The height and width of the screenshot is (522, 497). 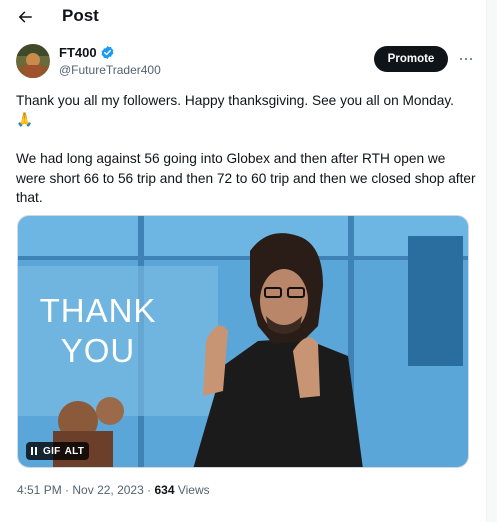 I want to click on promote-button: Promote, so click(x=411, y=59).